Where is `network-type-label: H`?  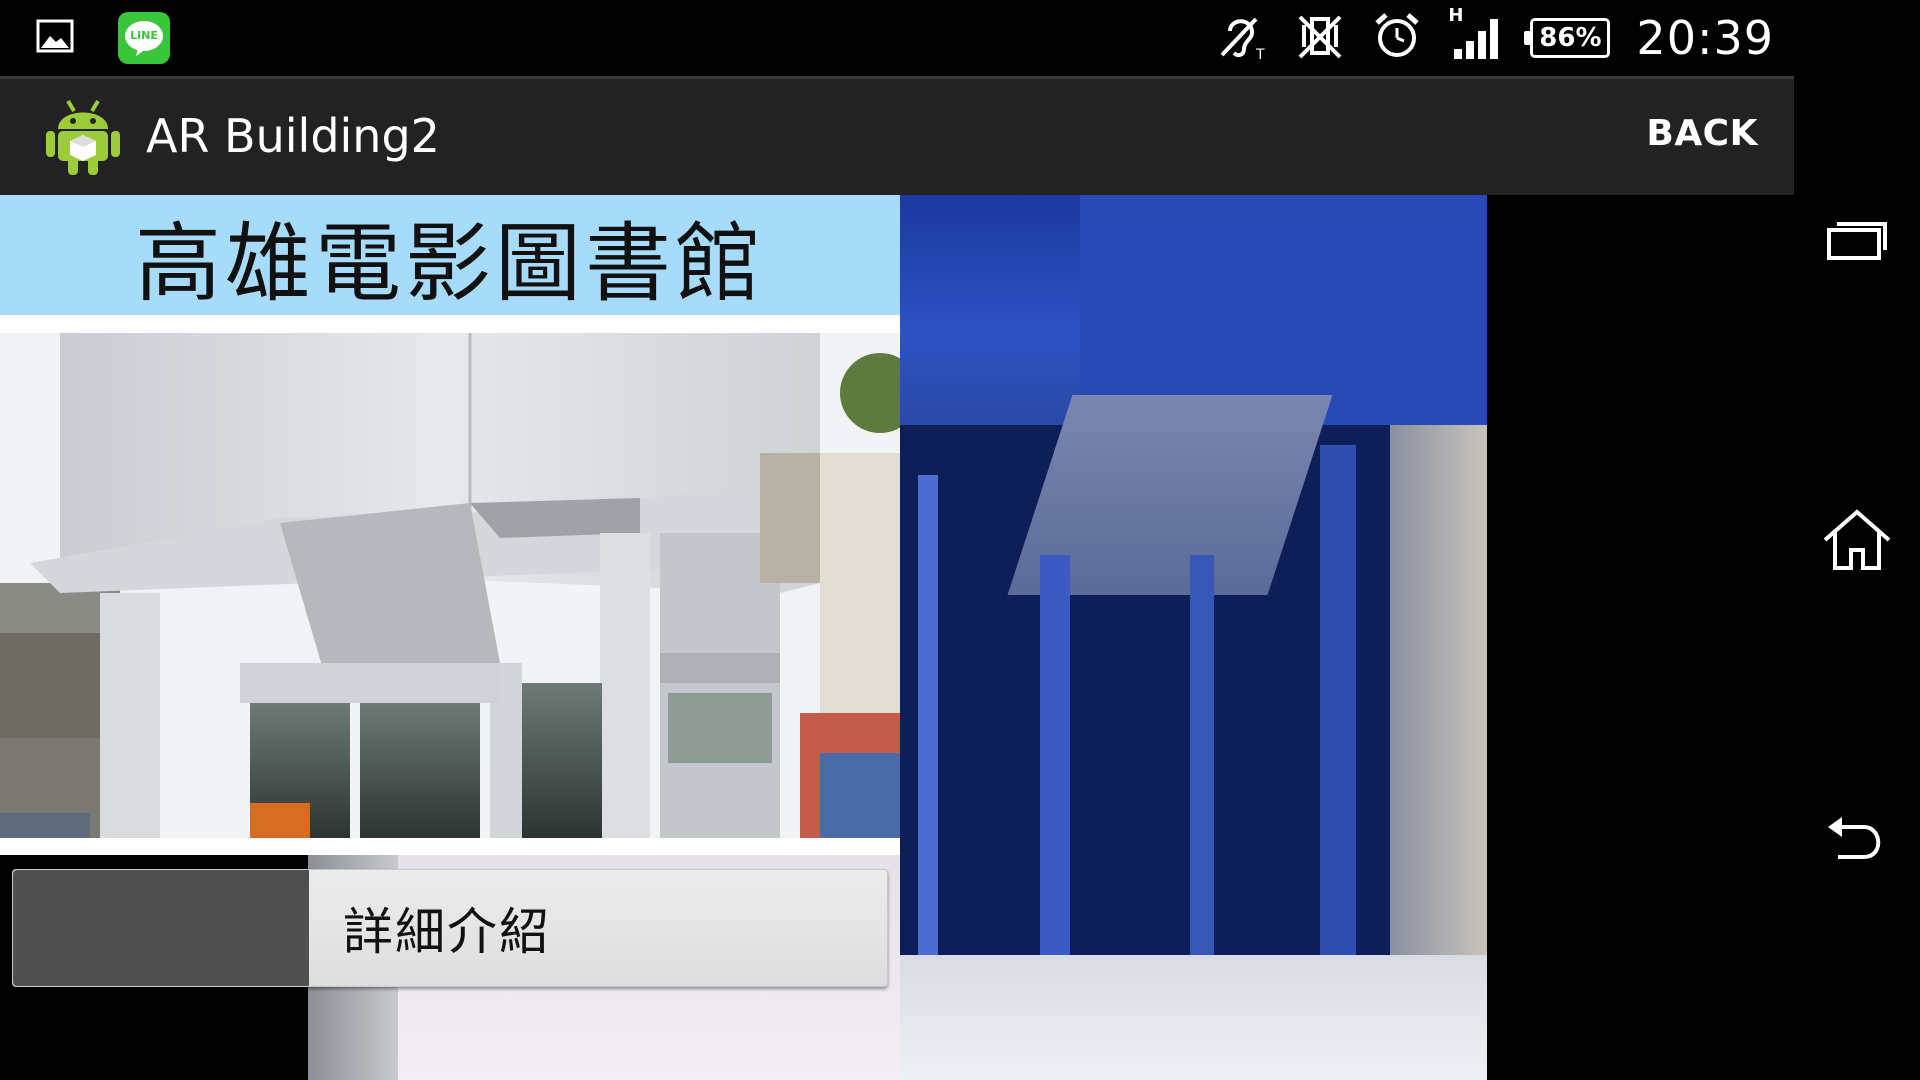 network-type-label: H is located at coordinates (1456, 15).